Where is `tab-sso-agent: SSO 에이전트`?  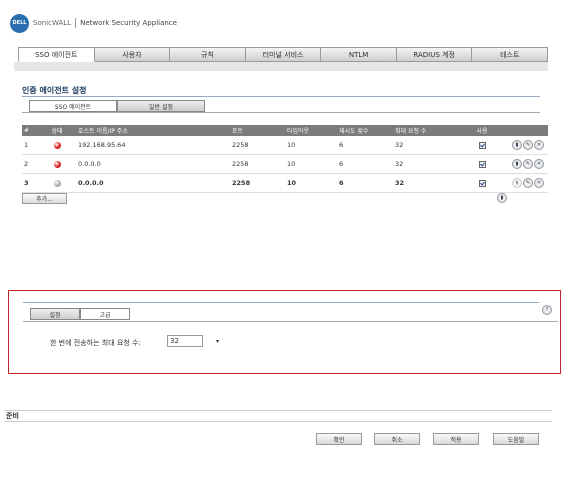
tab-sso-agent: SSO 에이전트 is located at coordinates (56, 54).